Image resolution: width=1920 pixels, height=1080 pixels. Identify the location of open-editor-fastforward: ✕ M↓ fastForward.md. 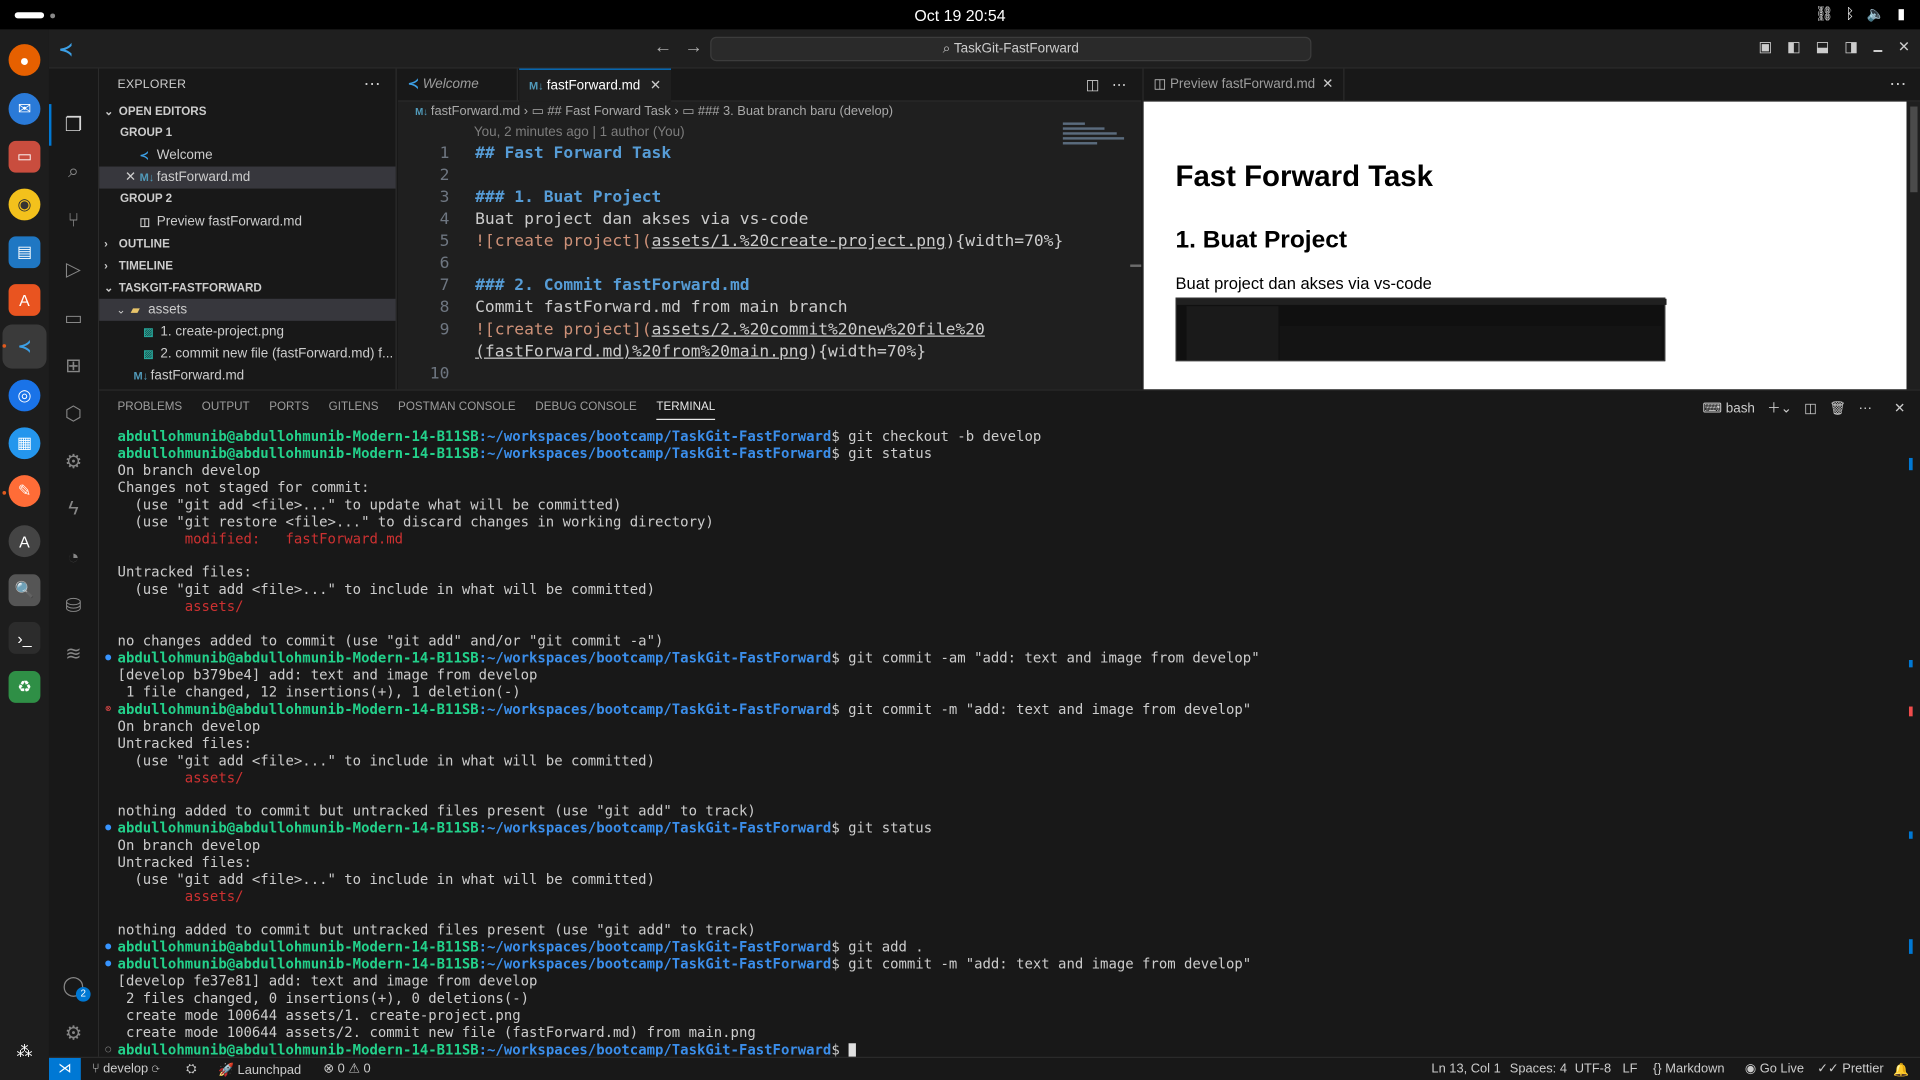
(247, 177).